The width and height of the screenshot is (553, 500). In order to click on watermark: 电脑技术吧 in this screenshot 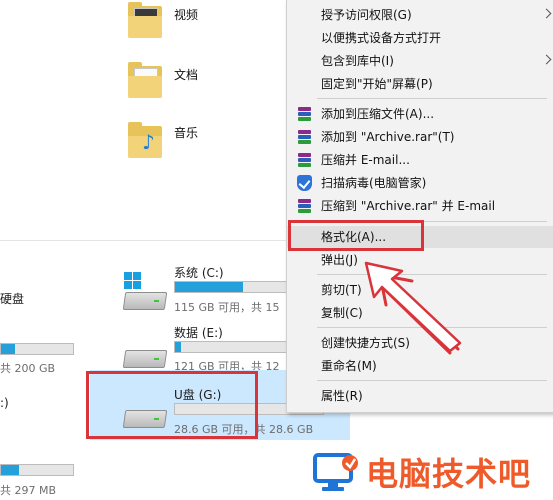, I will do `click(432, 472)`.